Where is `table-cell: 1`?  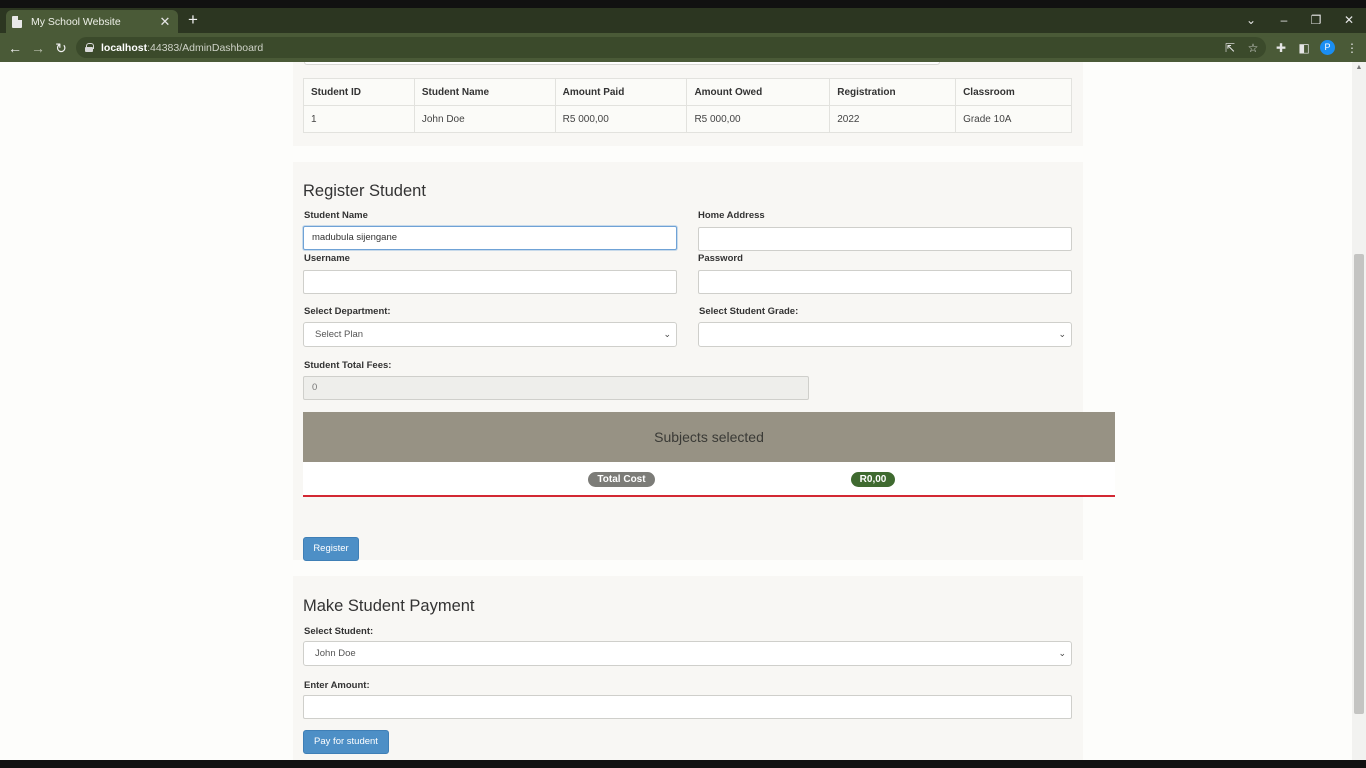 table-cell: 1 is located at coordinates (359, 119).